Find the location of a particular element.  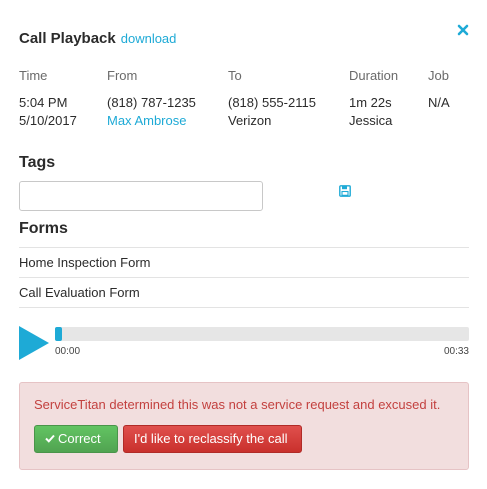

modal-header: Call Playback download is located at coordinates (97, 38).